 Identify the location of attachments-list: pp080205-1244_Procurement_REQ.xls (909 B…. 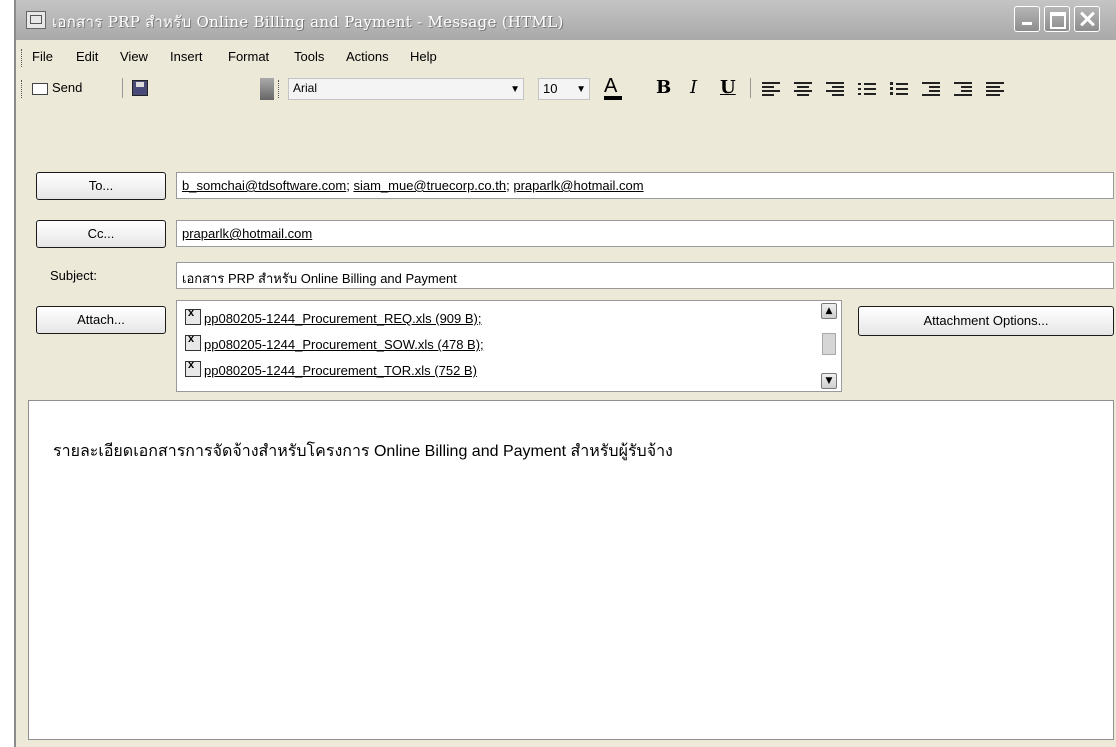
(509, 346).